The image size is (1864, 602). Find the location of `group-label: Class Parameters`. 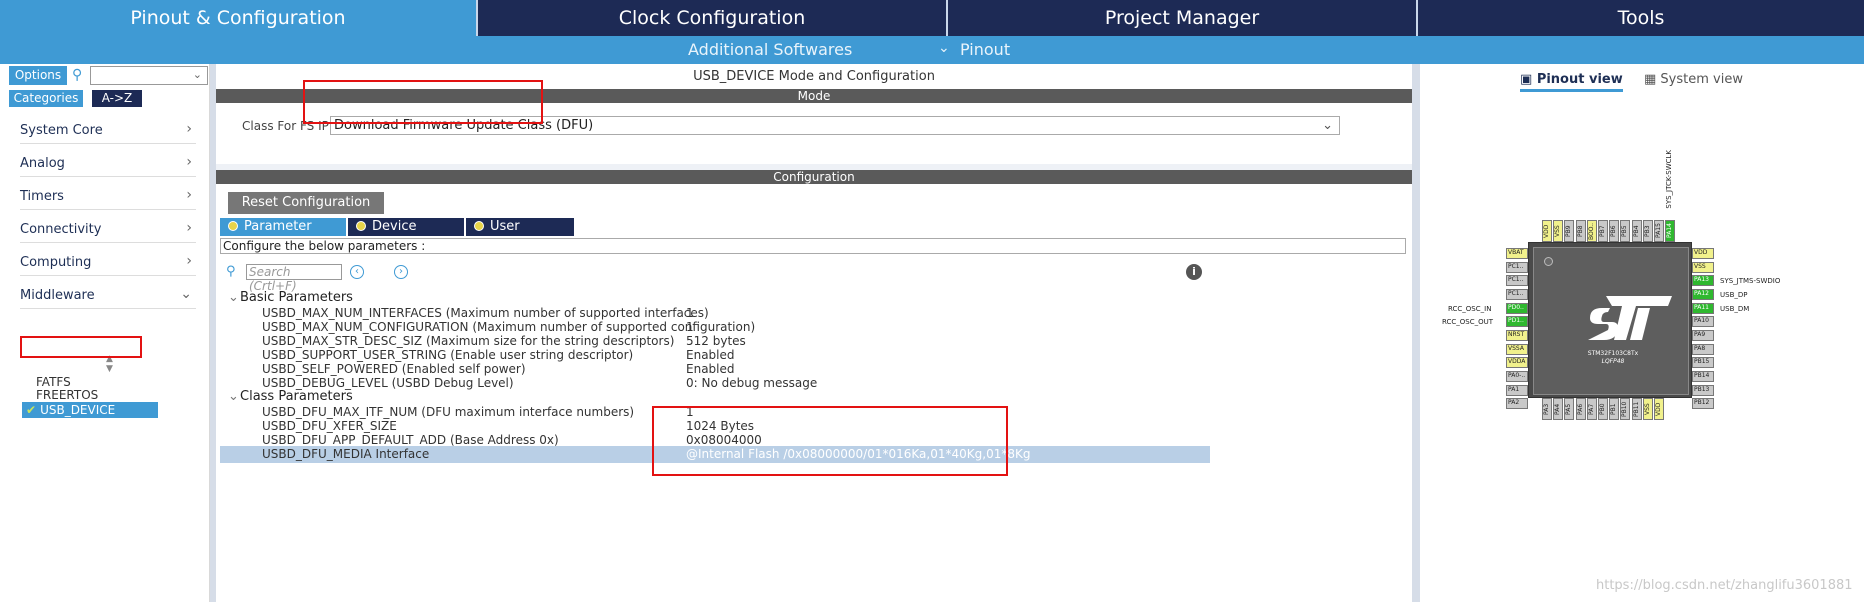

group-label: Class Parameters is located at coordinates (296, 396).